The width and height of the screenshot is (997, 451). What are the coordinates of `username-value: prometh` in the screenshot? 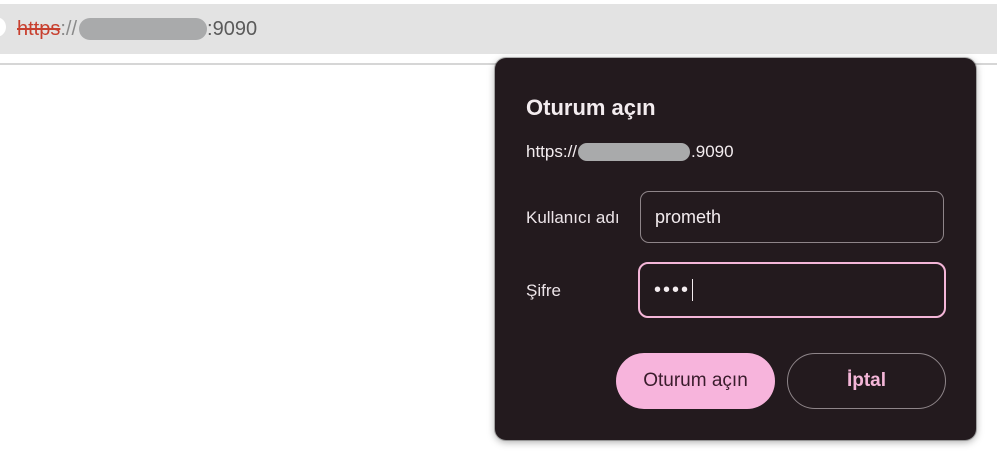 It's located at (688, 216).